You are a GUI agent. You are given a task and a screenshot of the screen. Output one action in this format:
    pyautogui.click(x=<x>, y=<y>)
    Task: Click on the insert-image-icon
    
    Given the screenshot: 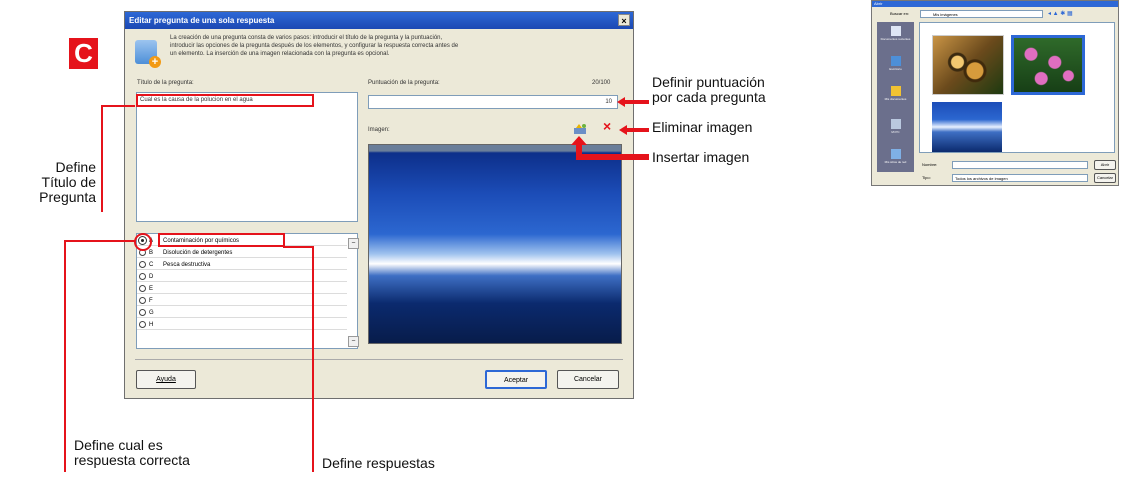 What is the action you would take?
    pyautogui.click(x=580, y=128)
    